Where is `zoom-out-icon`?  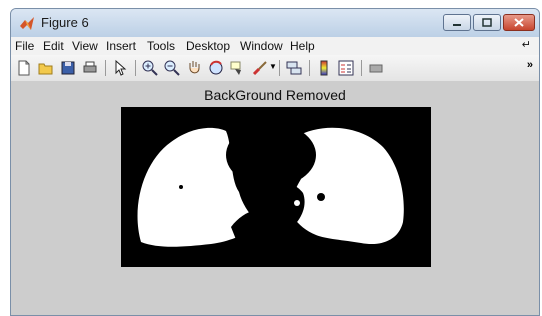
zoom-out-icon is located at coordinates (172, 68).